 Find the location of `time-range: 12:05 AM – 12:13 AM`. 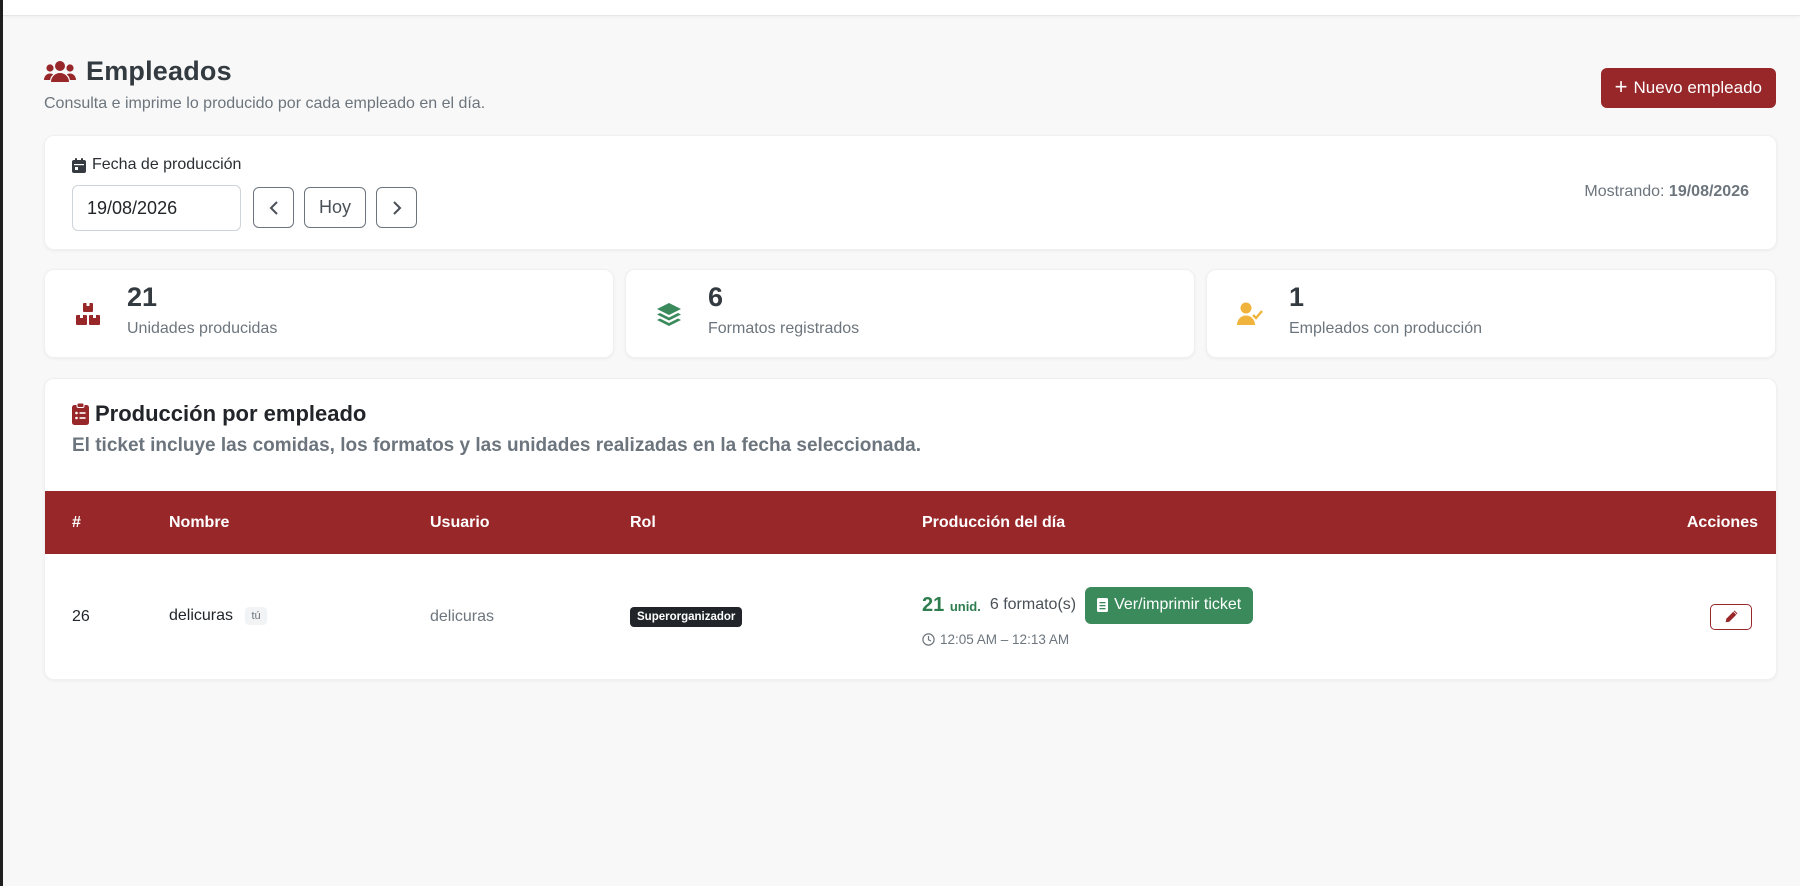

time-range: 12:05 AM – 12:13 AM is located at coordinates (1005, 639).